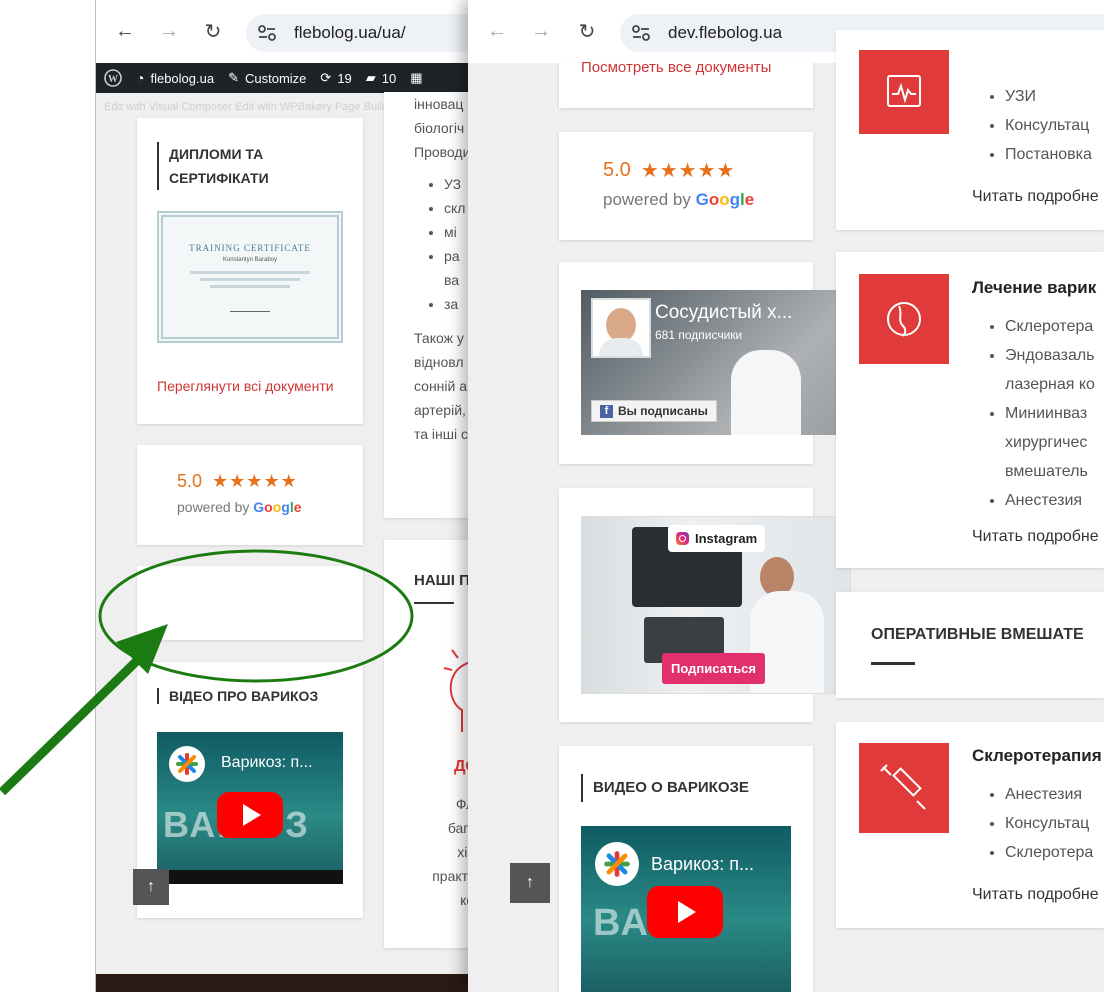  I want to click on instagram-label: Instagram, so click(717, 538).